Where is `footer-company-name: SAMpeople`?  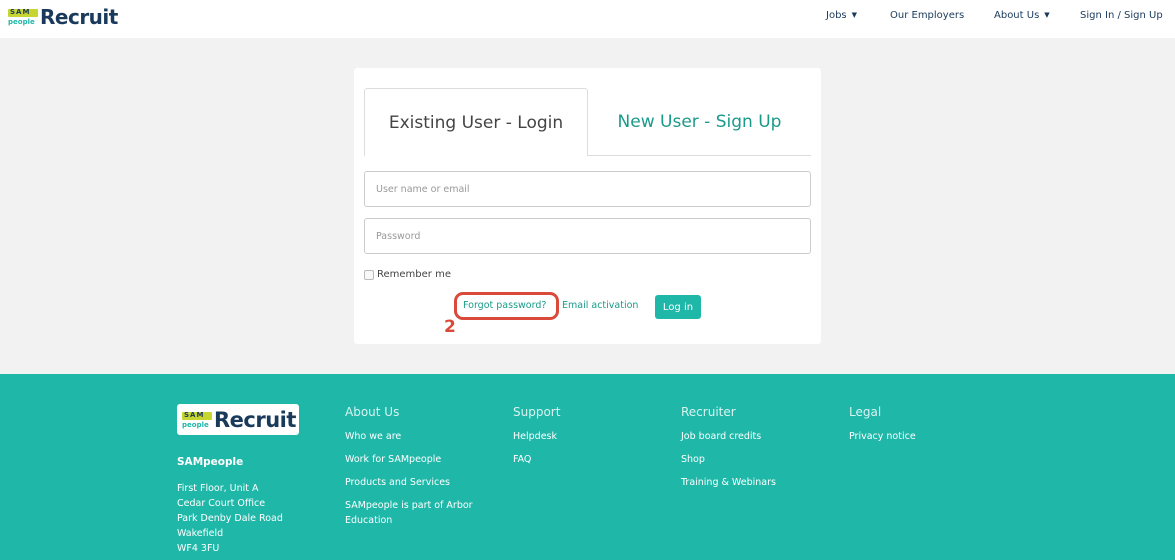
footer-company-name: SAMpeople is located at coordinates (210, 462).